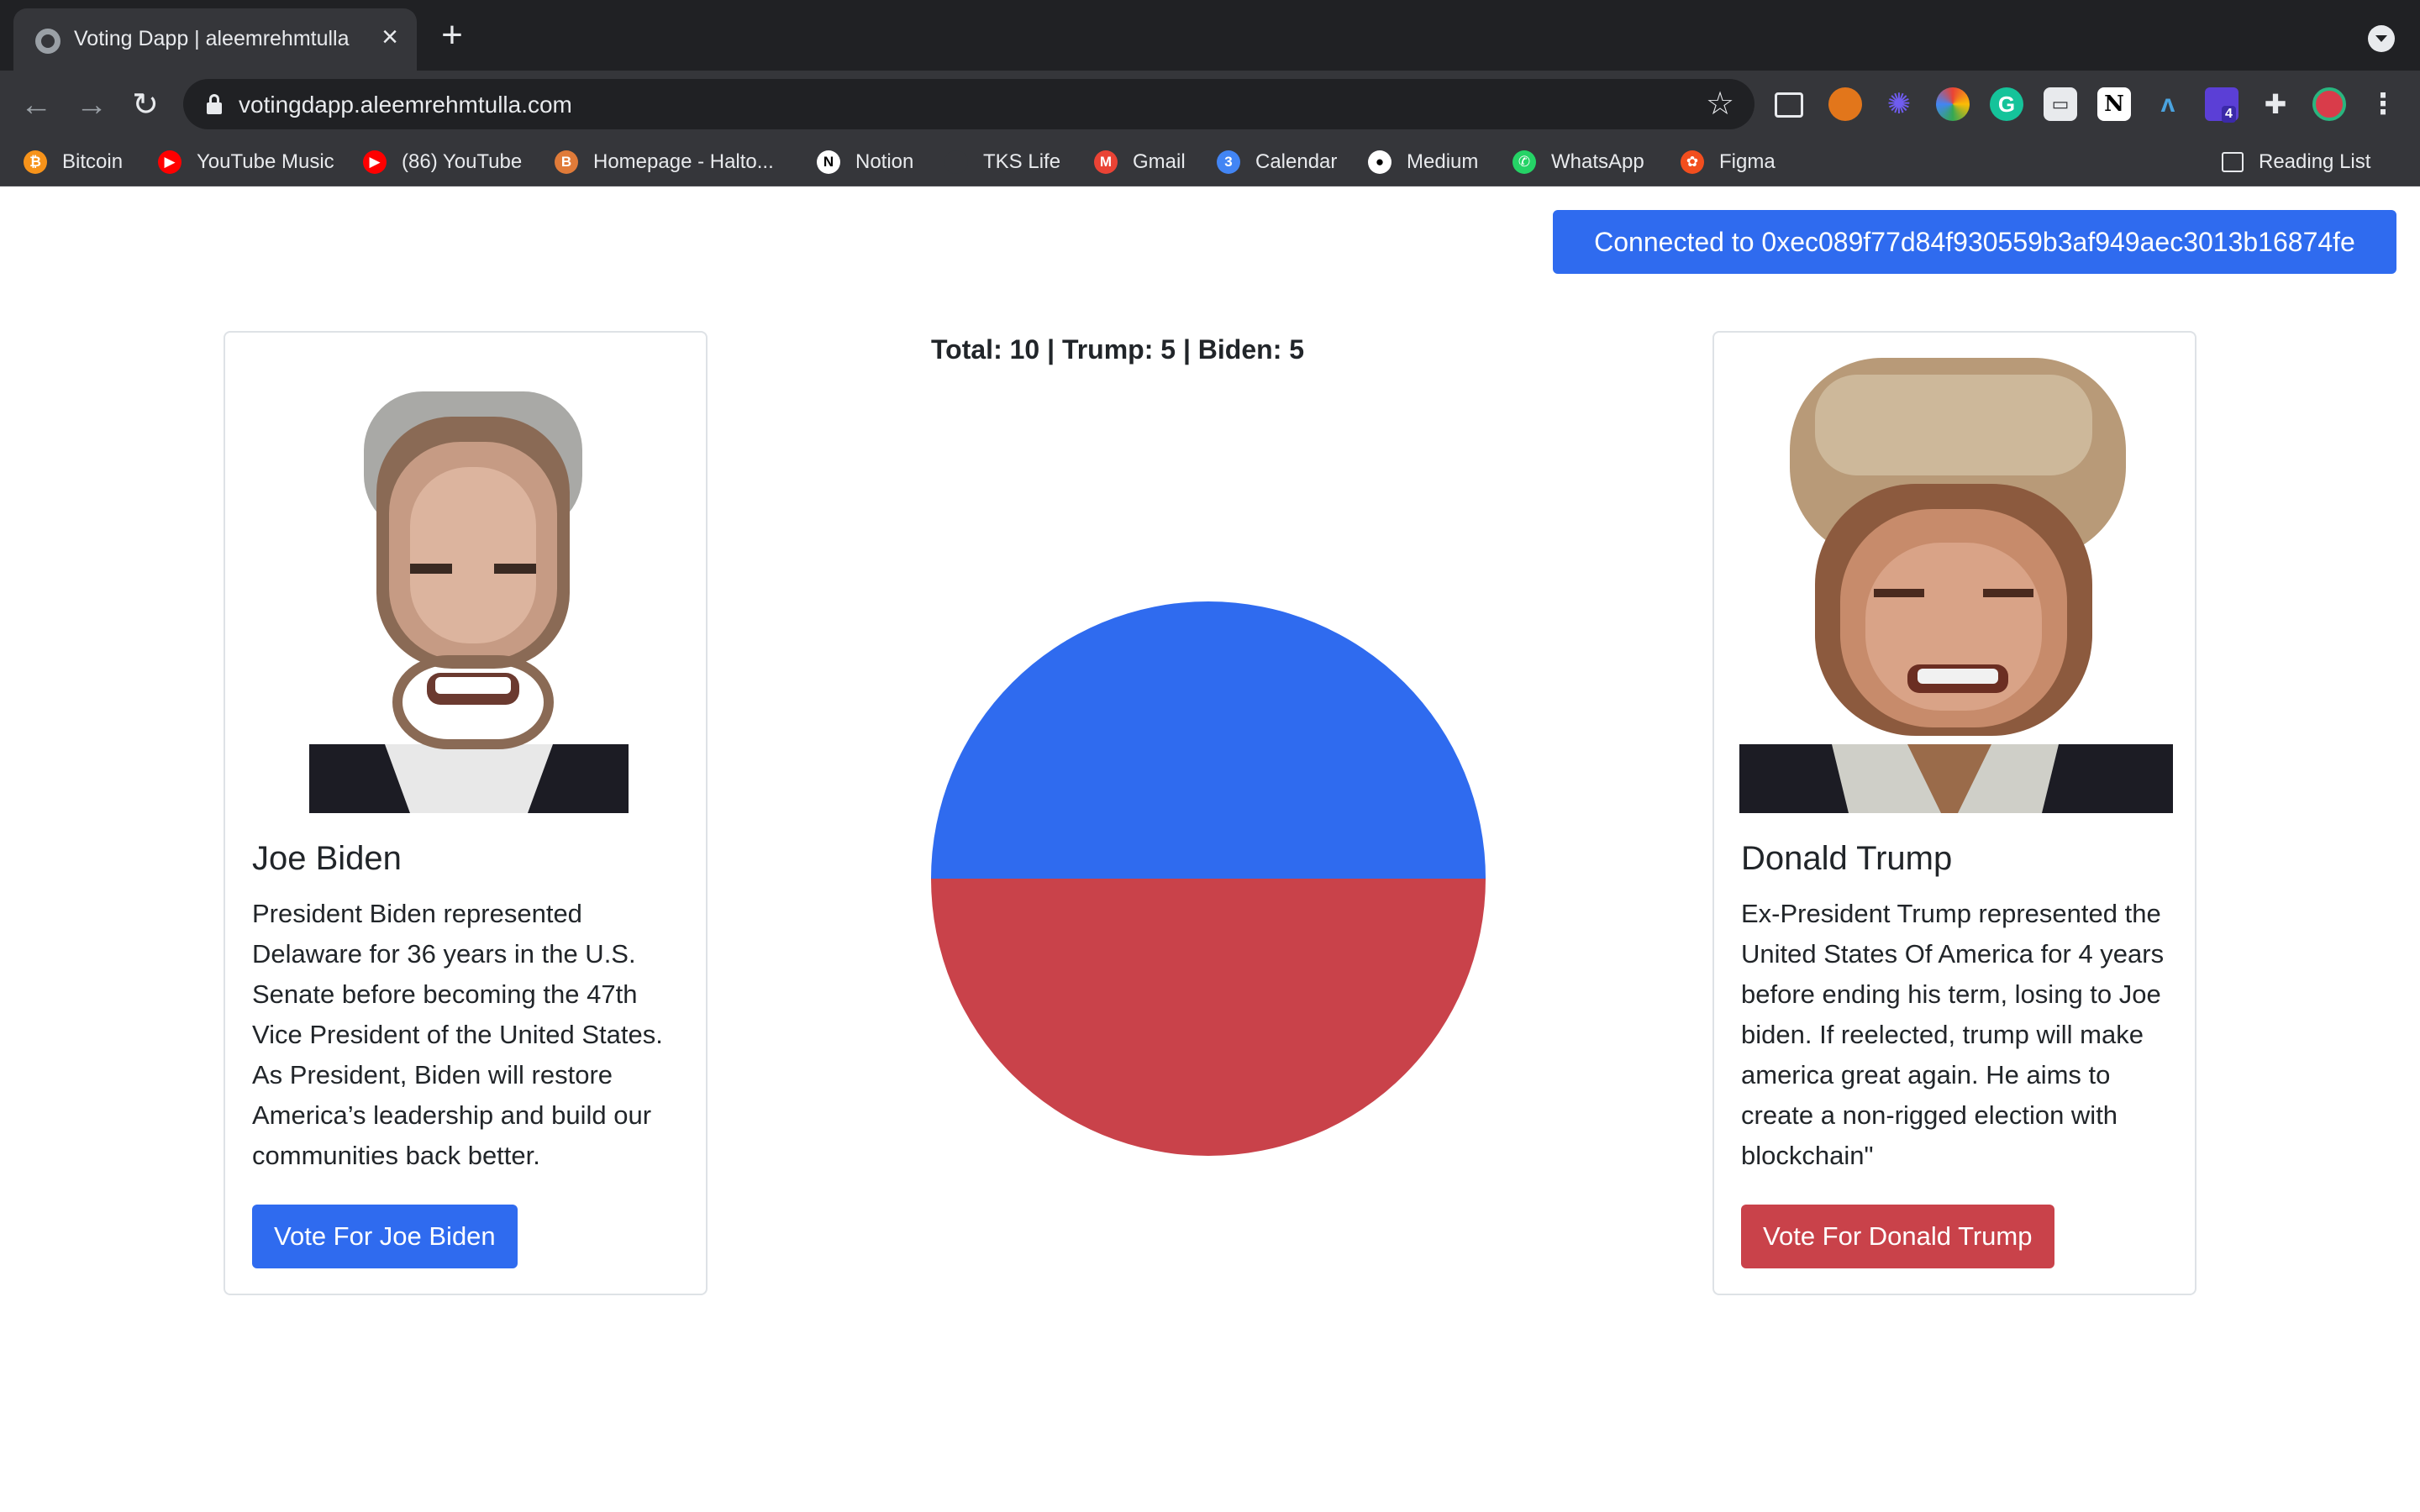  Describe the element at coordinates (463, 161) in the screenshot. I see `bookmark-label: (86) YouTube` at that location.